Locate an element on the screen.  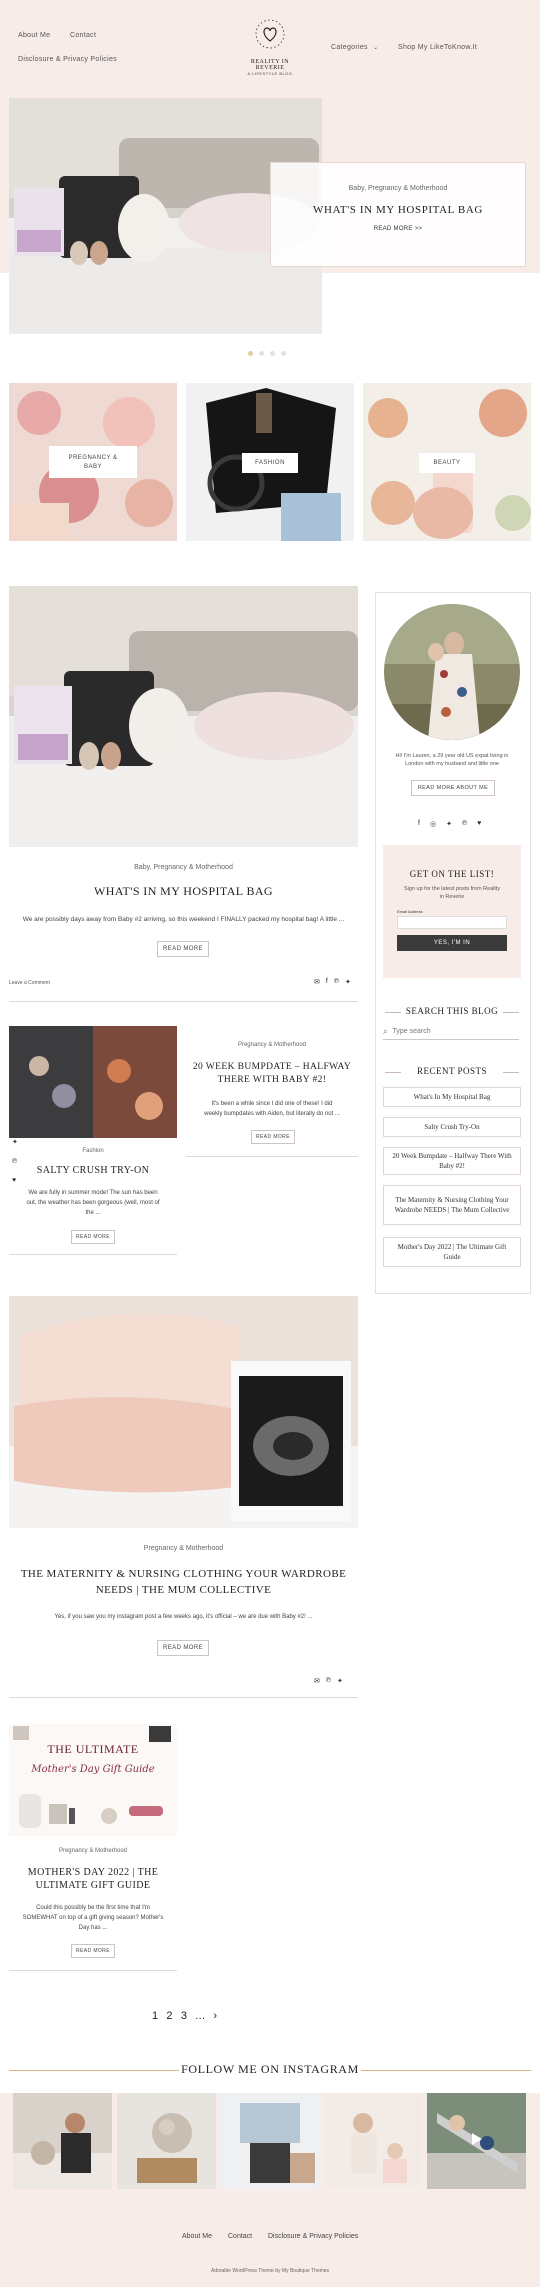
mum-collective-read-more-button: READ MORE is located at coordinates (183, 1648).